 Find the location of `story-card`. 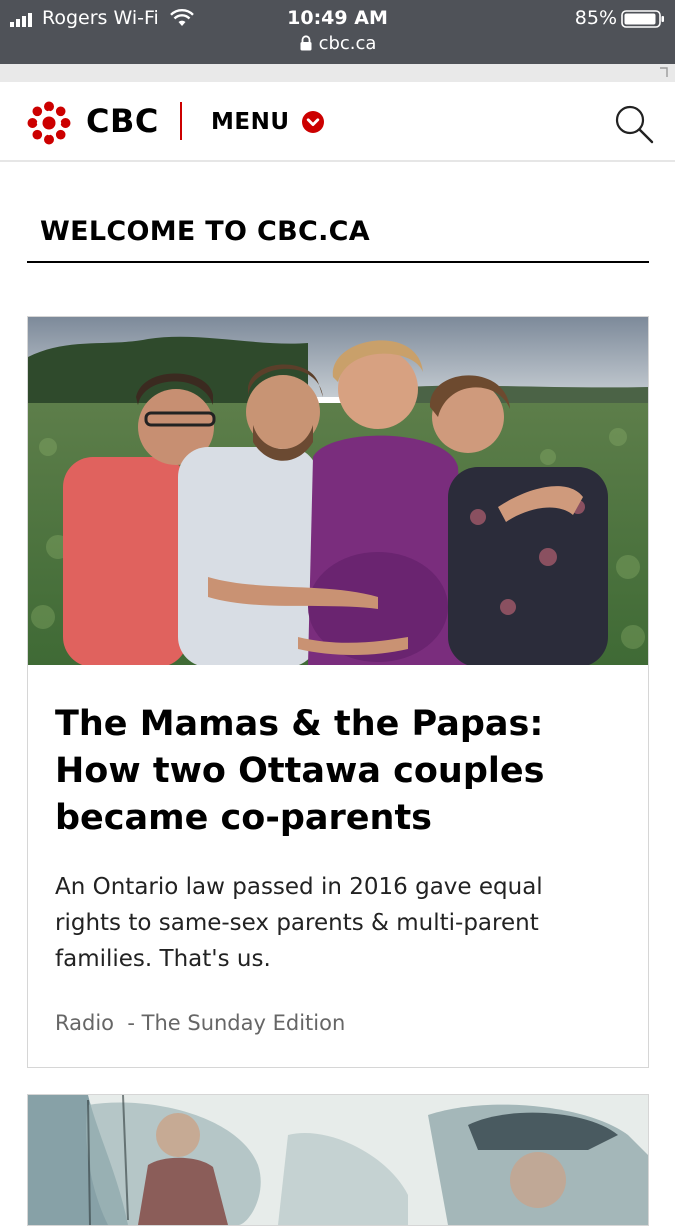

story-card is located at coordinates (338, 1160).